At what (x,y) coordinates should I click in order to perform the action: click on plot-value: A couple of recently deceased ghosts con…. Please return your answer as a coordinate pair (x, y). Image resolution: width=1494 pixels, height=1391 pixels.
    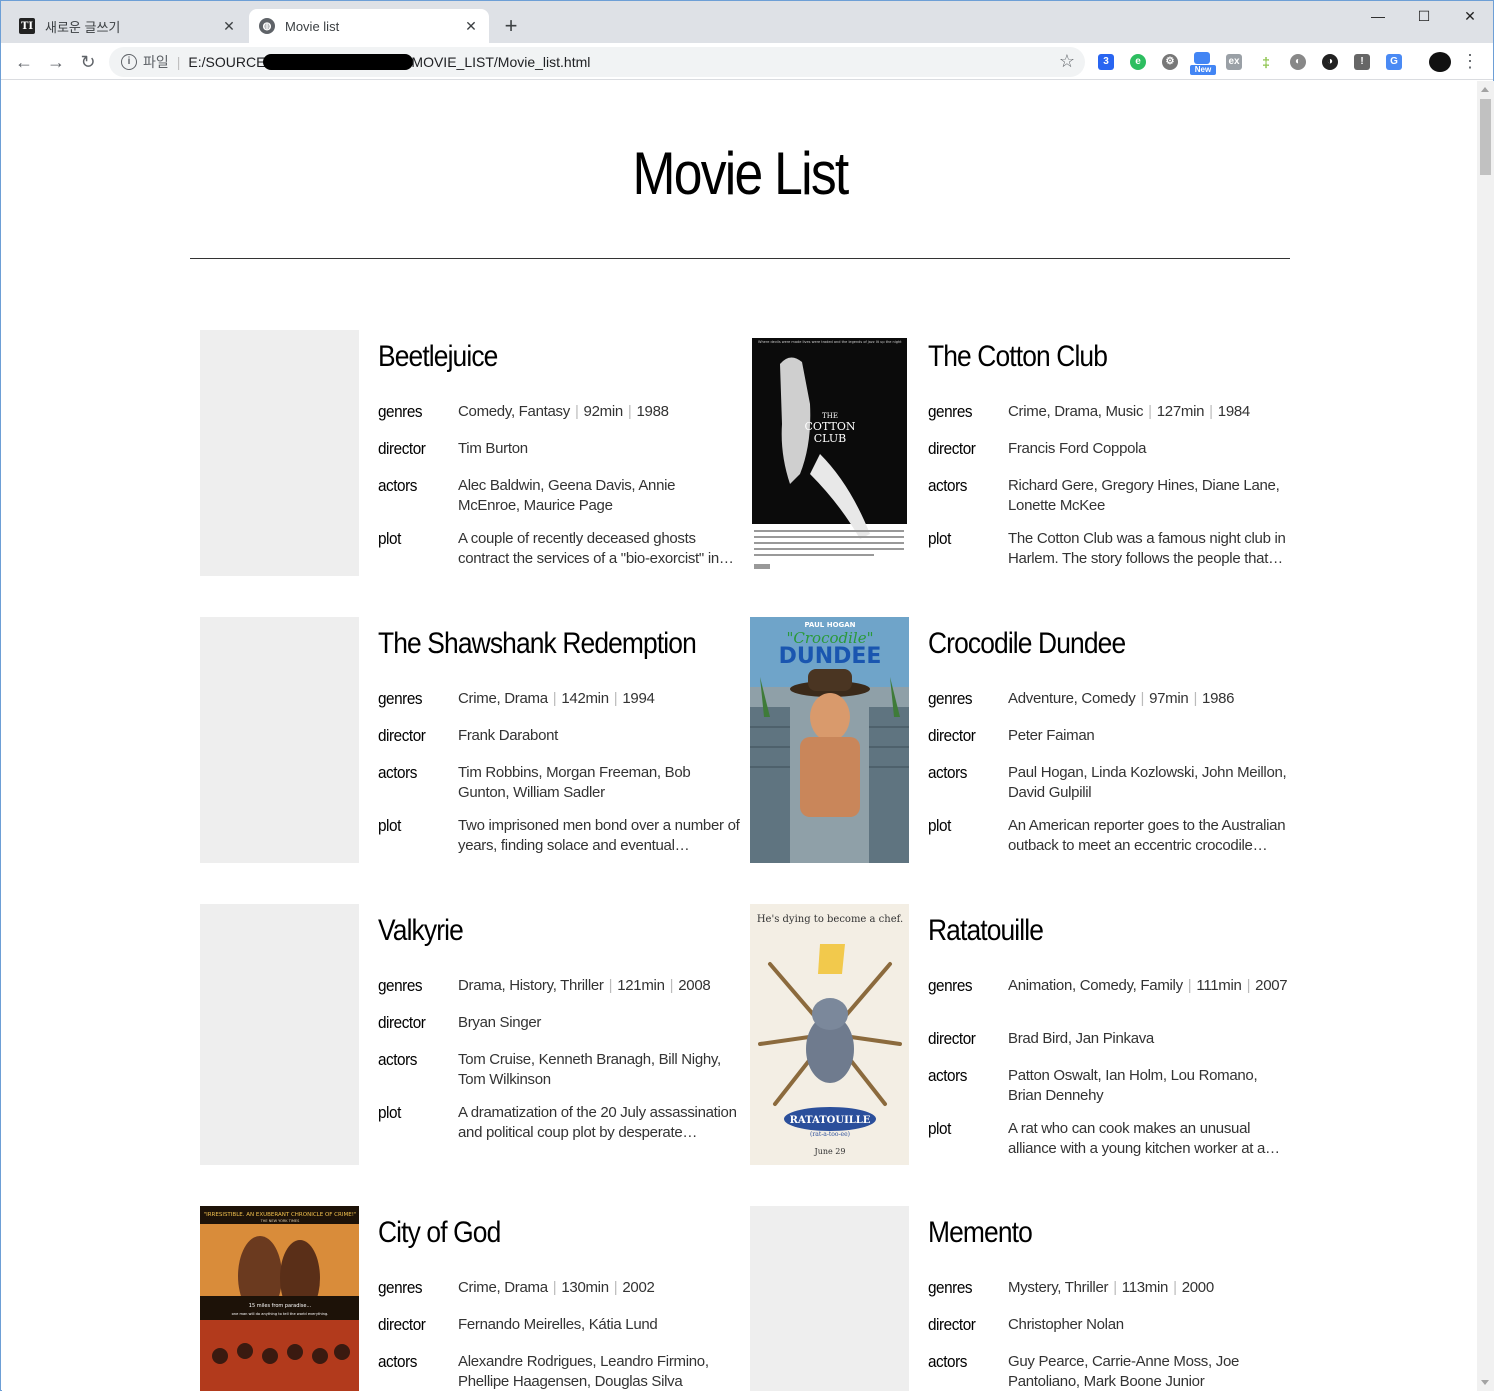
    Looking at the image, I should click on (588, 548).